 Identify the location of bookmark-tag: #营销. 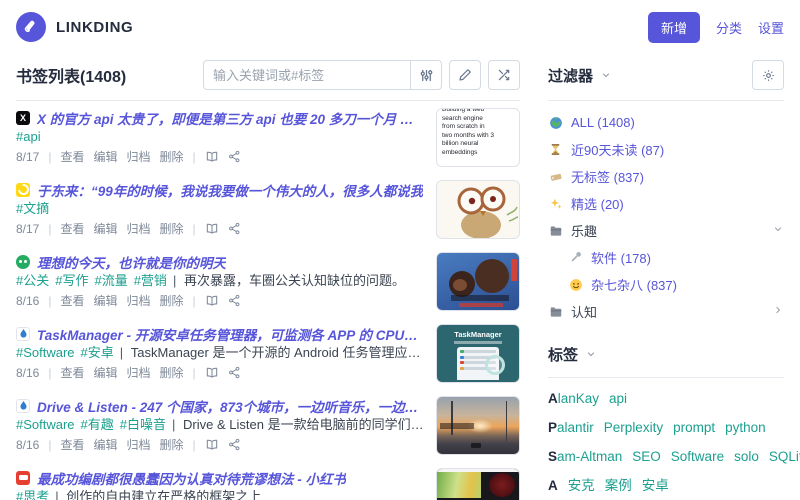
(150, 280).